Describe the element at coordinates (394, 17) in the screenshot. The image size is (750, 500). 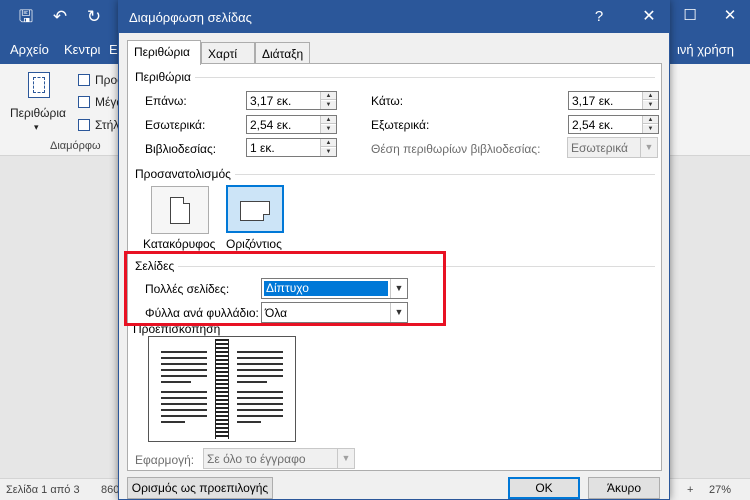
I see `dialog-title-bar: Διαμόρφωση σελίδας ? ✕` at that location.